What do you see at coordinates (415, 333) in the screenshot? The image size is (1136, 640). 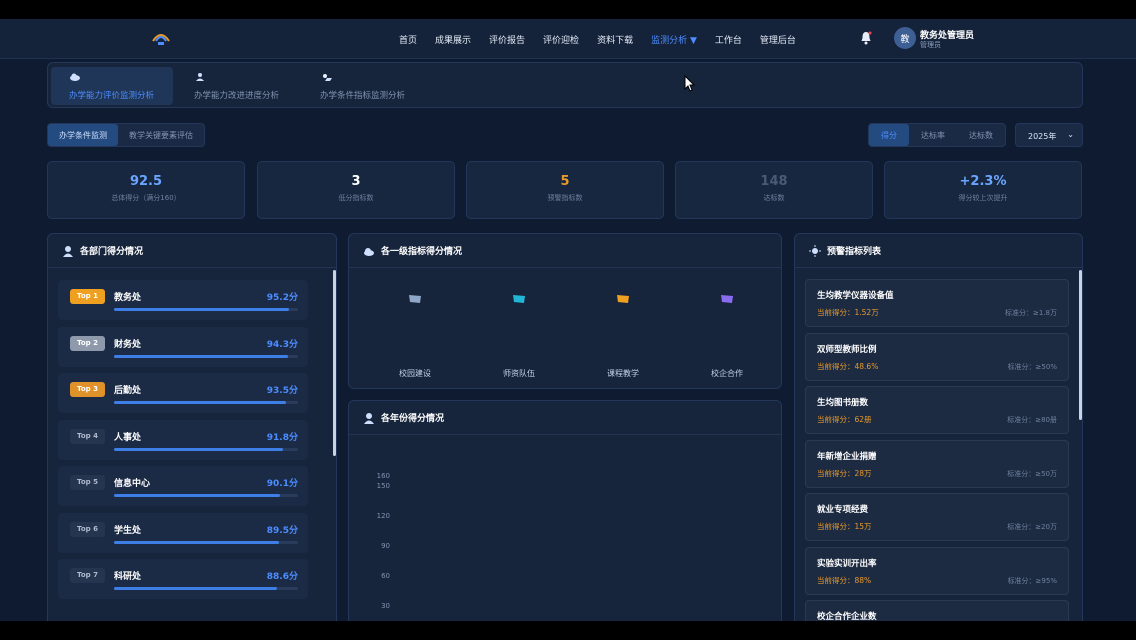 I see `indicator-item: 校园建设` at bounding box center [415, 333].